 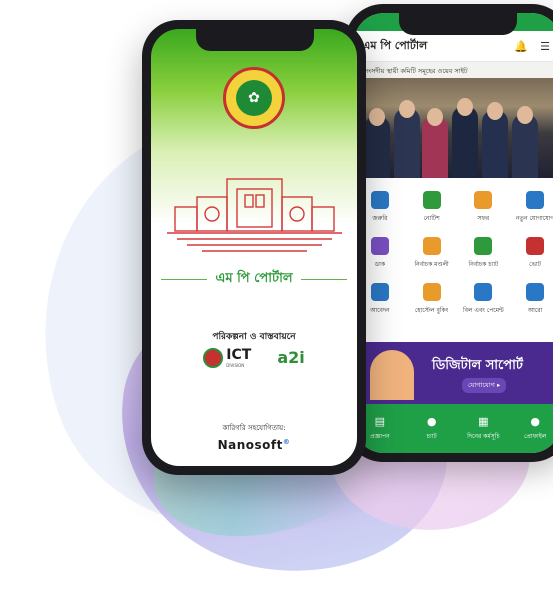 I want to click on grid-tile-label: নোটিশ, so click(x=431, y=218).